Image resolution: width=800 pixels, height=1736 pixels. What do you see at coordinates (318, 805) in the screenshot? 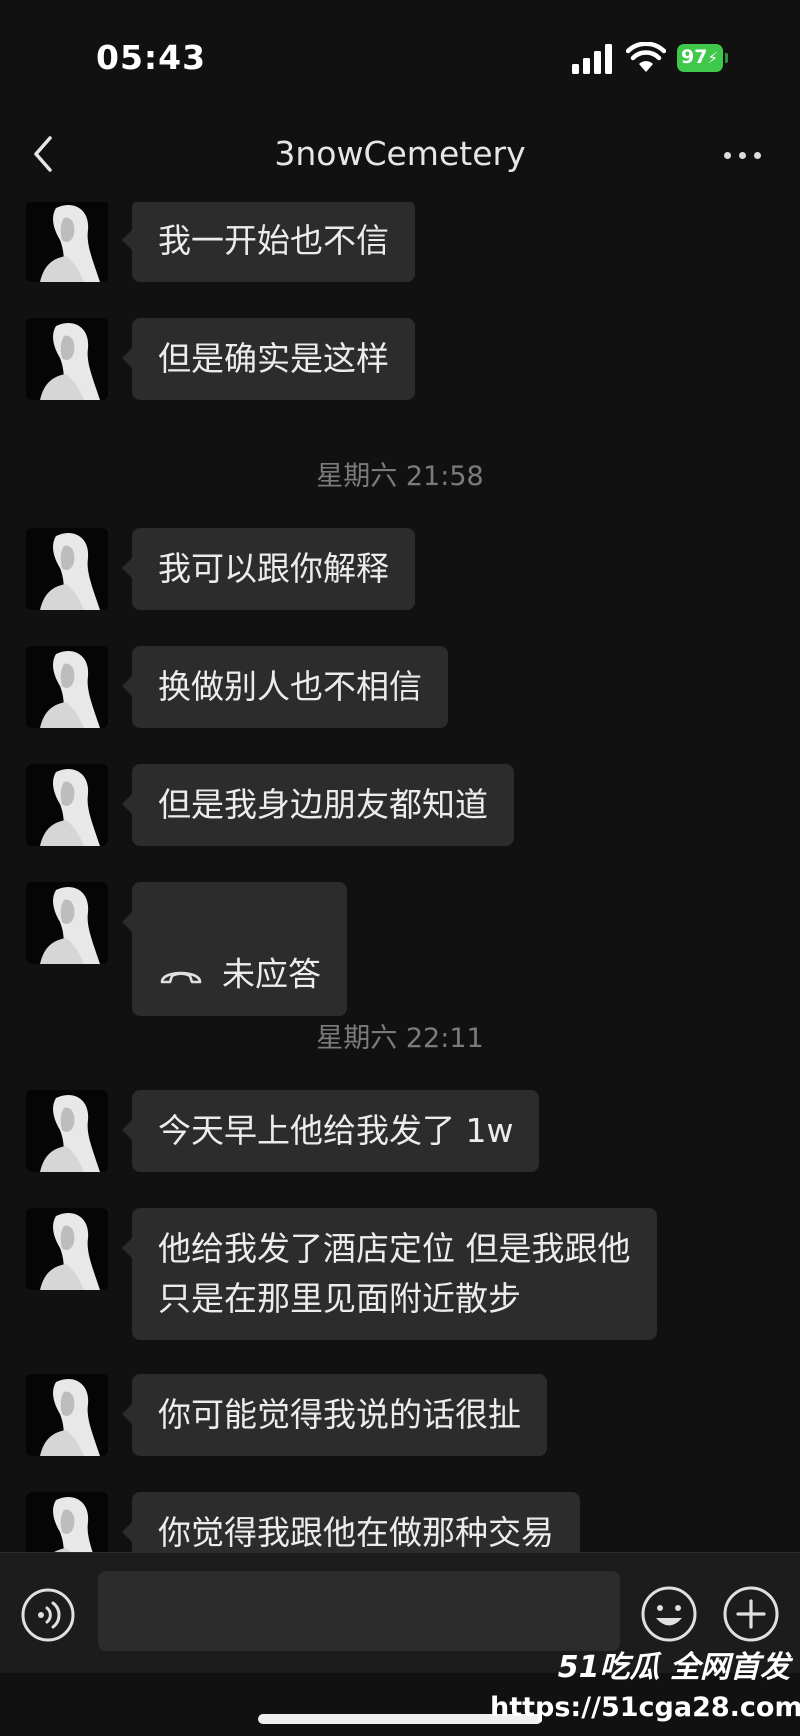
I see `message-bubble: 但是我身边朋友都知道` at bounding box center [318, 805].